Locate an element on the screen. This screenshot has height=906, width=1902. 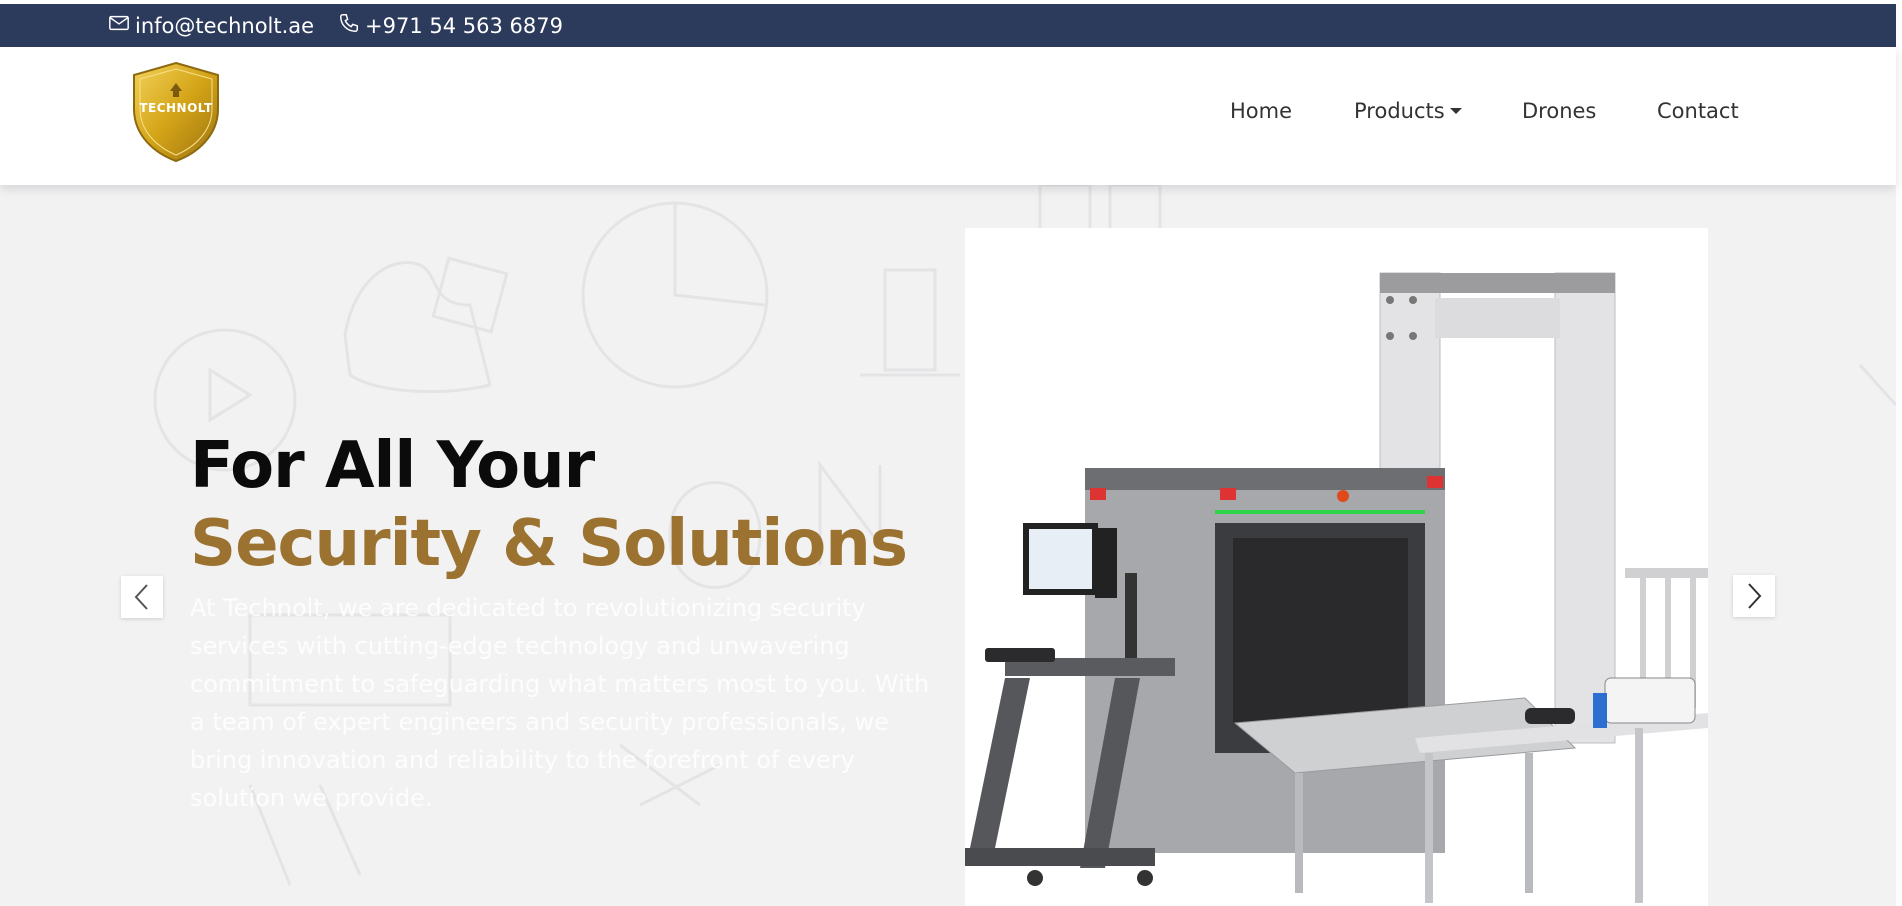
chevron-right-icon is located at coordinates (1755, 596).